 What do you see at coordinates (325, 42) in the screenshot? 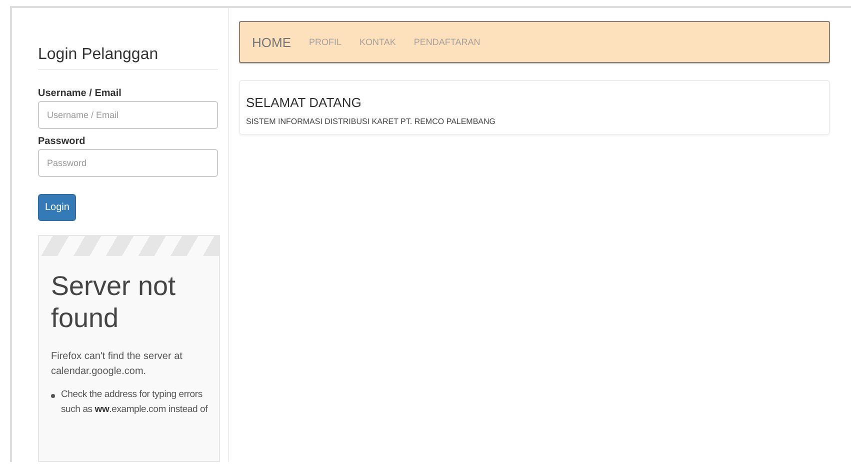
I see `nav-link: PROFIL` at bounding box center [325, 42].